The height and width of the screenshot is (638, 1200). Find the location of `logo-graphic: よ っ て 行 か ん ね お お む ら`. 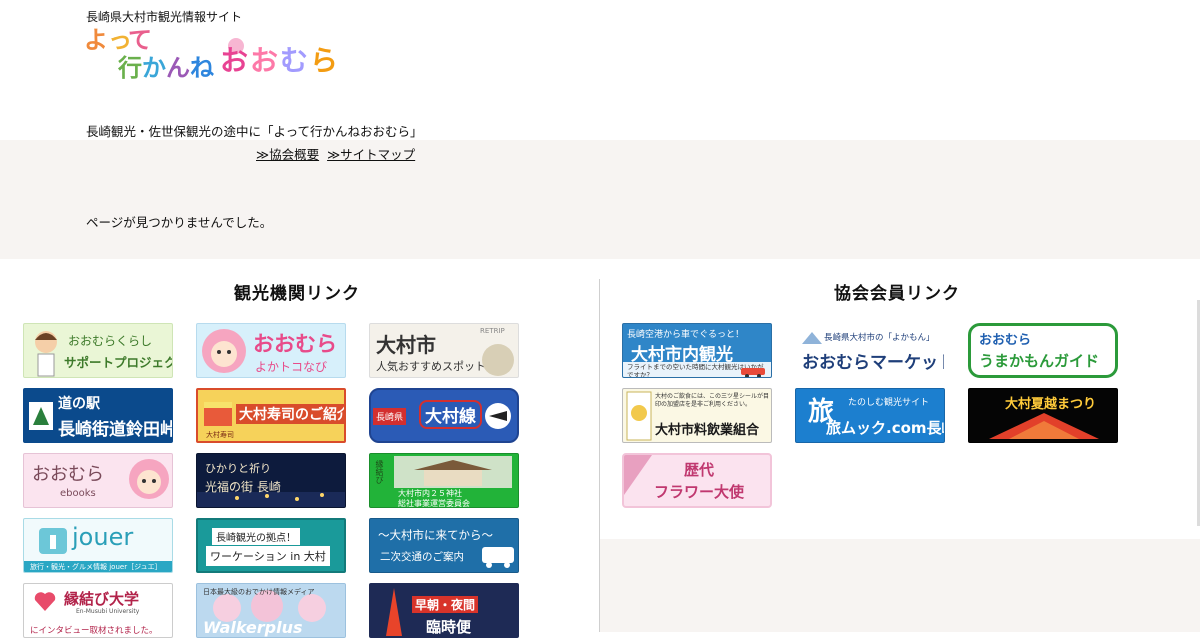

logo-graphic: よ っ て 行 か ん ね お お む ら is located at coordinates (211, 54).